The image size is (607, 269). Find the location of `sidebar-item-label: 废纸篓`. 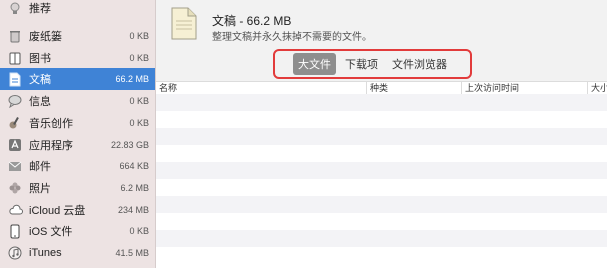

sidebar-item-label: 废纸篓 is located at coordinates (45, 37).